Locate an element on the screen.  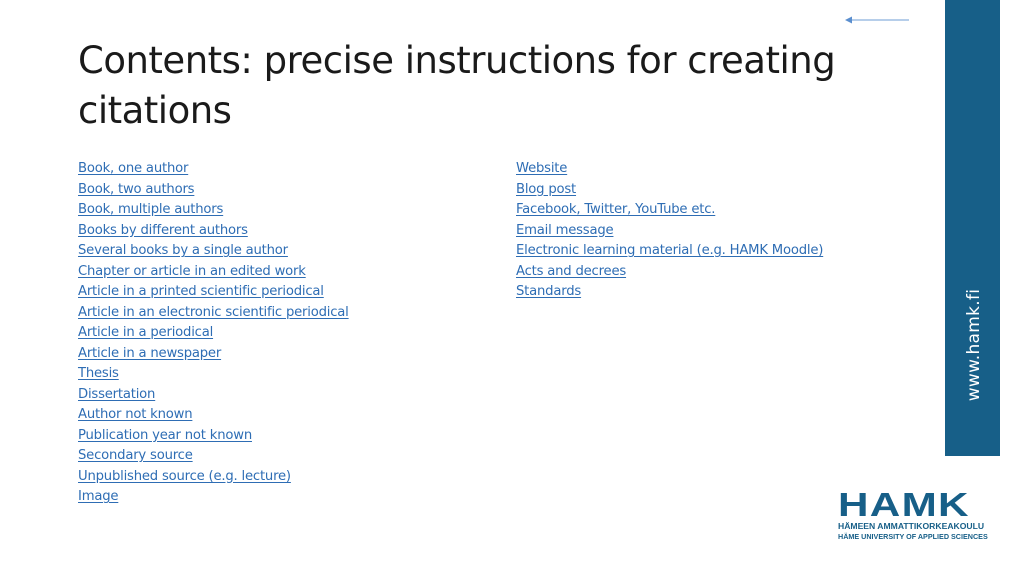
website-url: www.hamk.fi is located at coordinates (974, 345).